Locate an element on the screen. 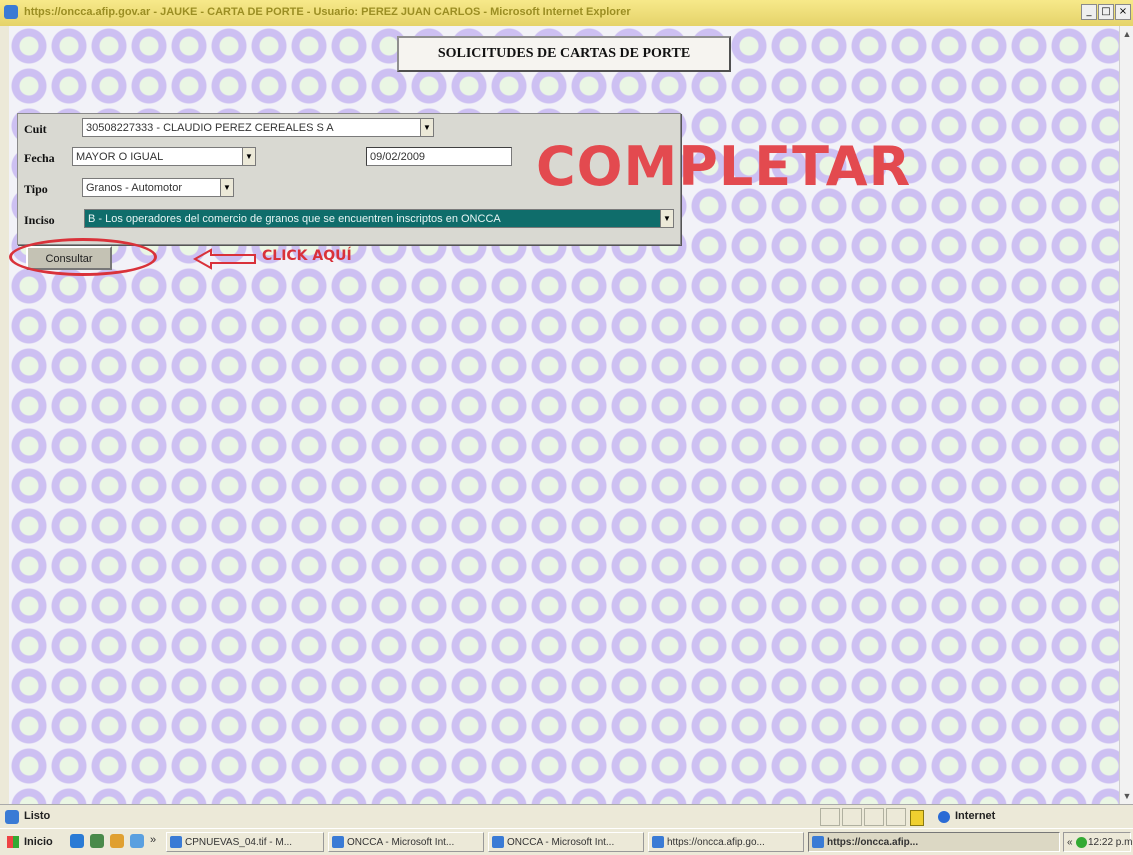 The height and width of the screenshot is (855, 1133). maximize-button: □ is located at coordinates (1106, 12).